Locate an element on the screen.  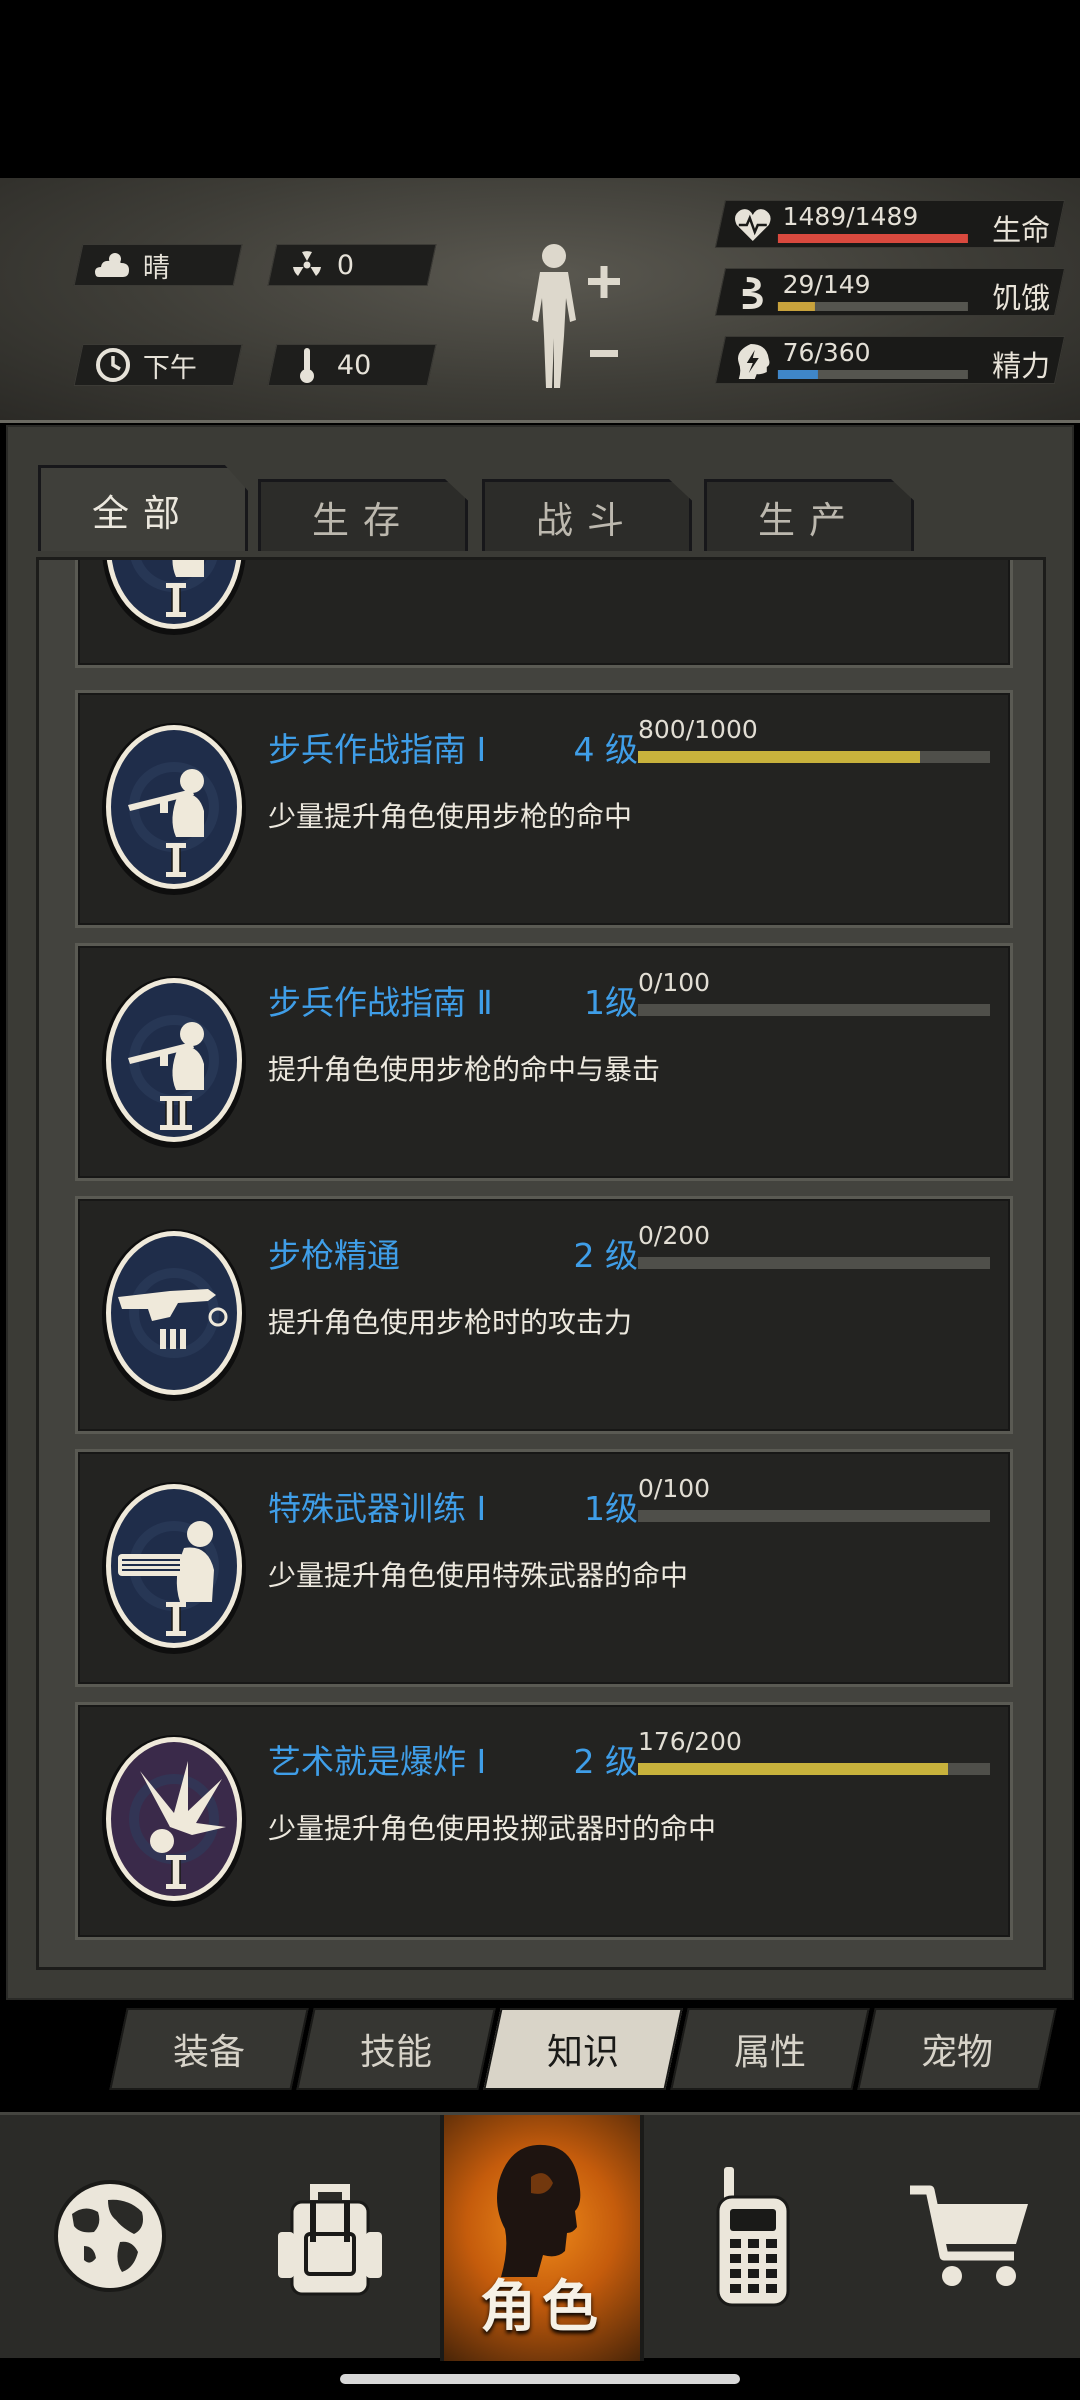
nav-radio-button is located at coordinates (753, 2238).